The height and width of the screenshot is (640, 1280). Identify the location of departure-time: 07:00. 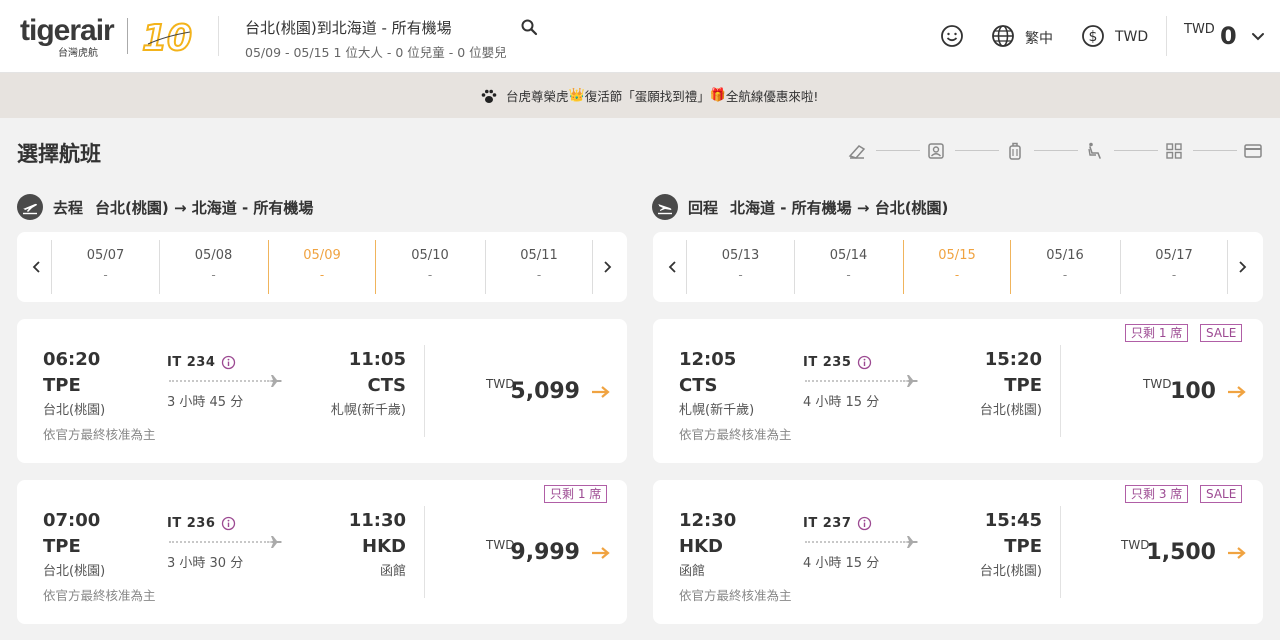
(72, 520).